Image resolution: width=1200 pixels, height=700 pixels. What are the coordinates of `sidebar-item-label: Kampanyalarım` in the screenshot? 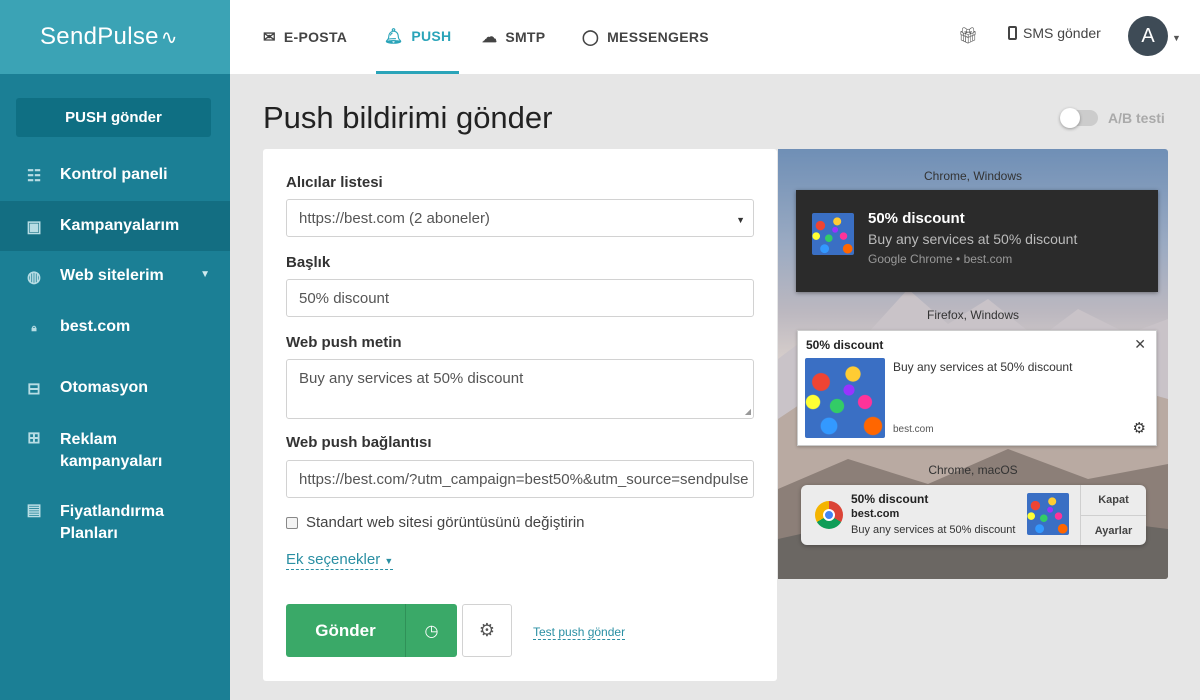 It's located at (120, 225).